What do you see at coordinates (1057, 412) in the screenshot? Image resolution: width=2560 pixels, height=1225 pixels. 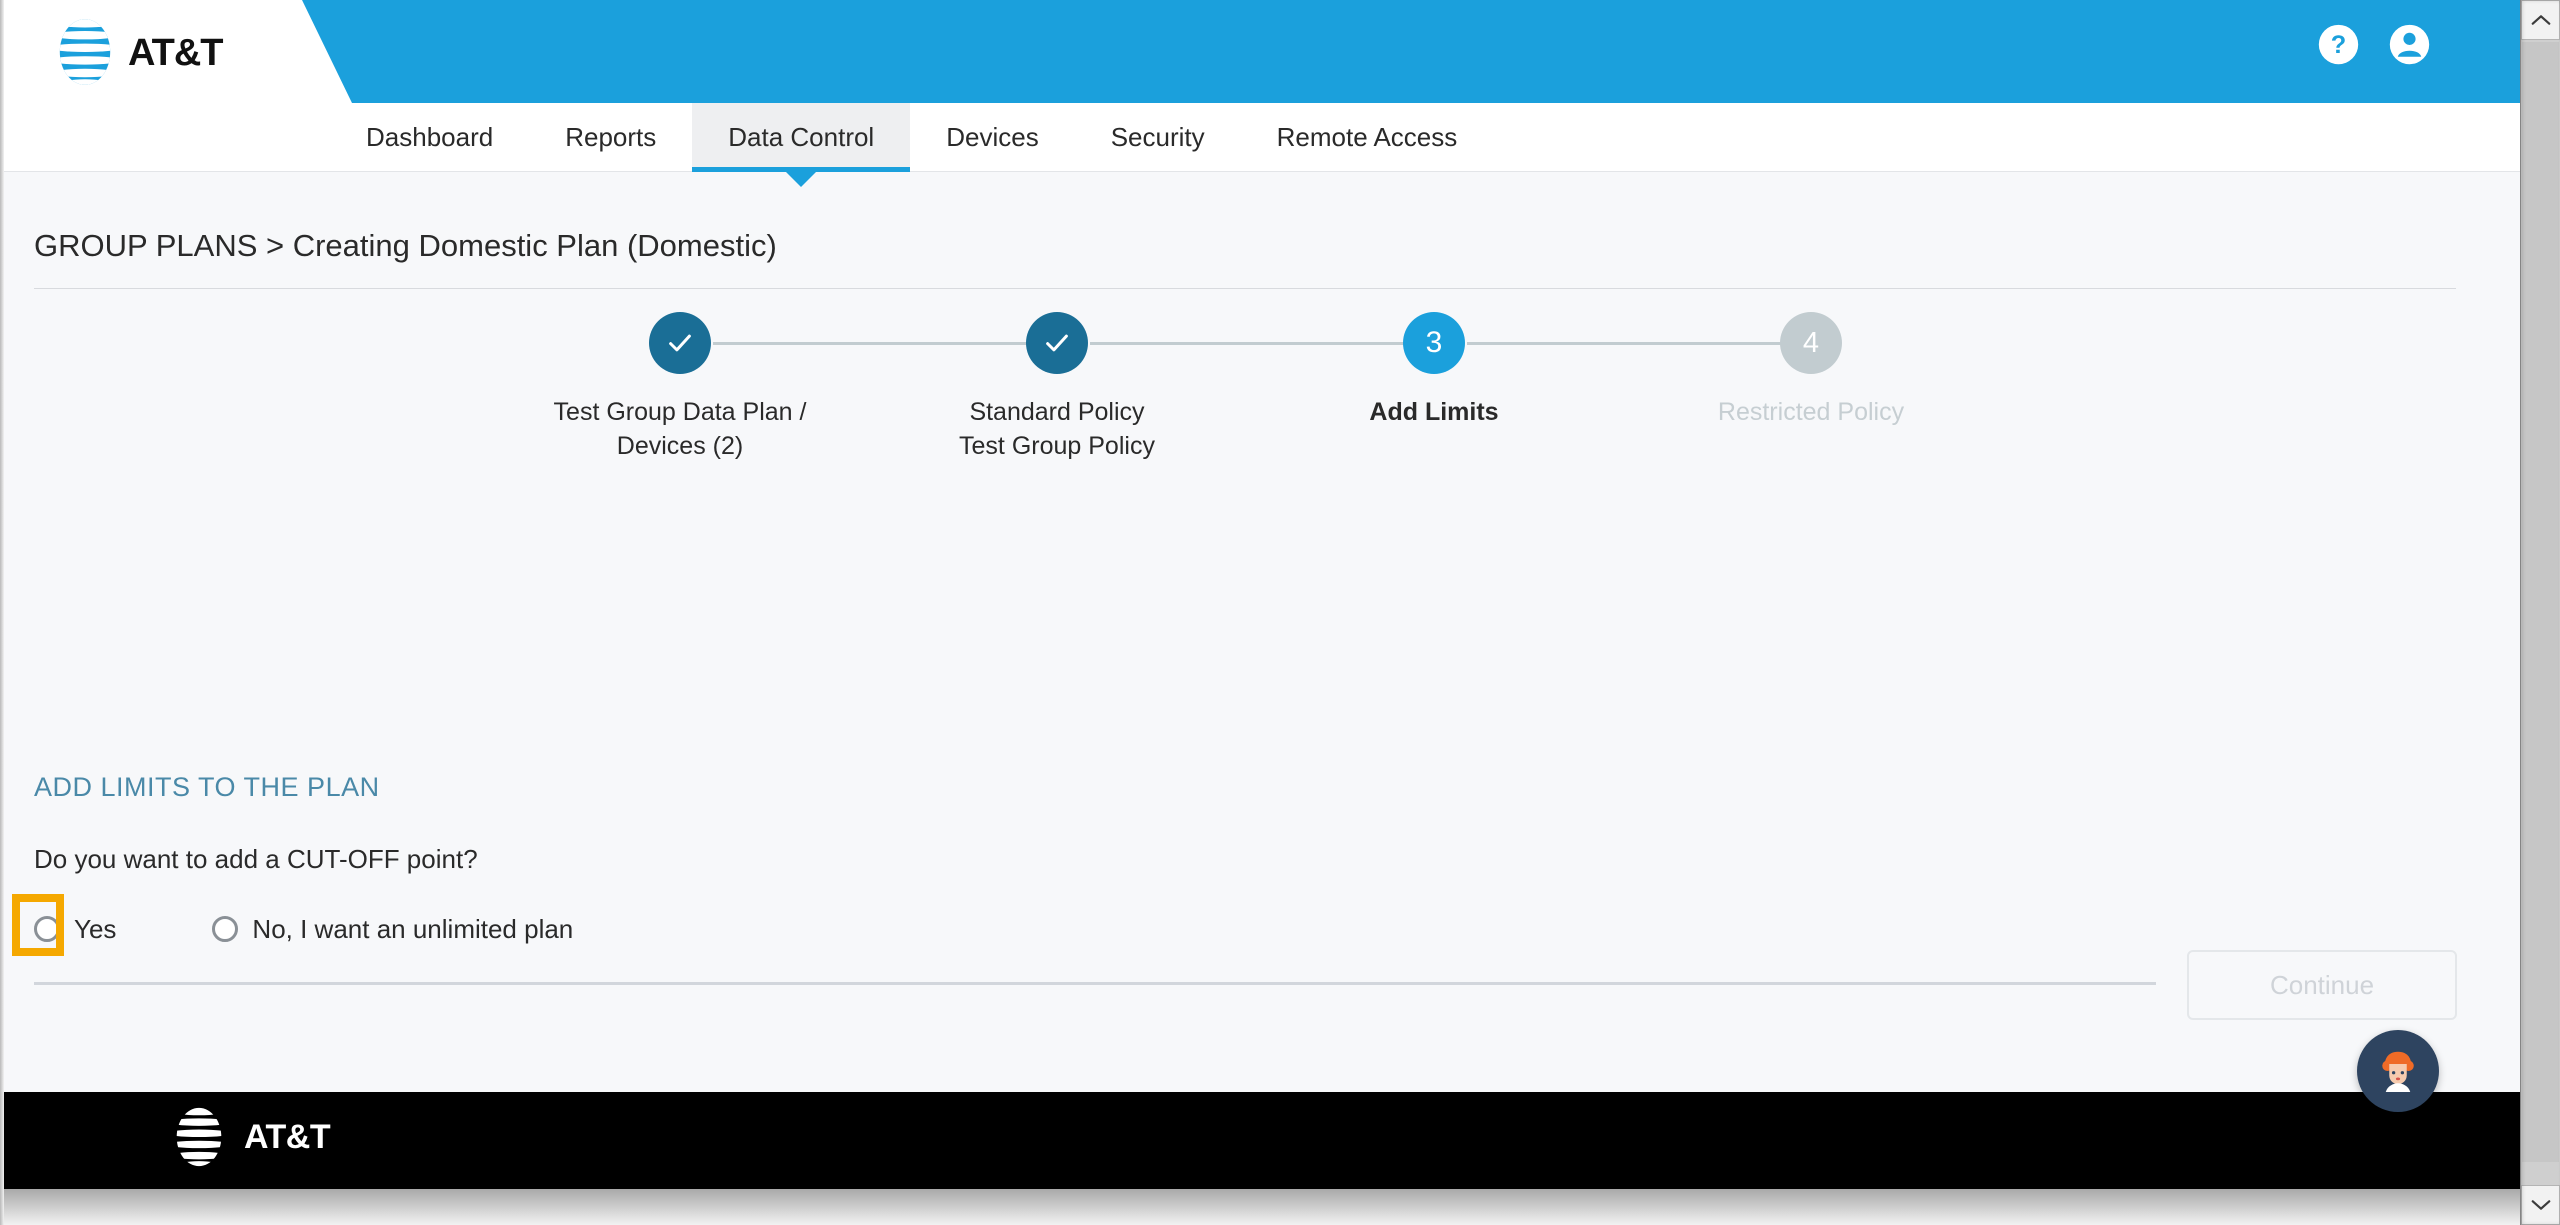 I see `step-2-label-line1: Standard Policy` at bounding box center [1057, 412].